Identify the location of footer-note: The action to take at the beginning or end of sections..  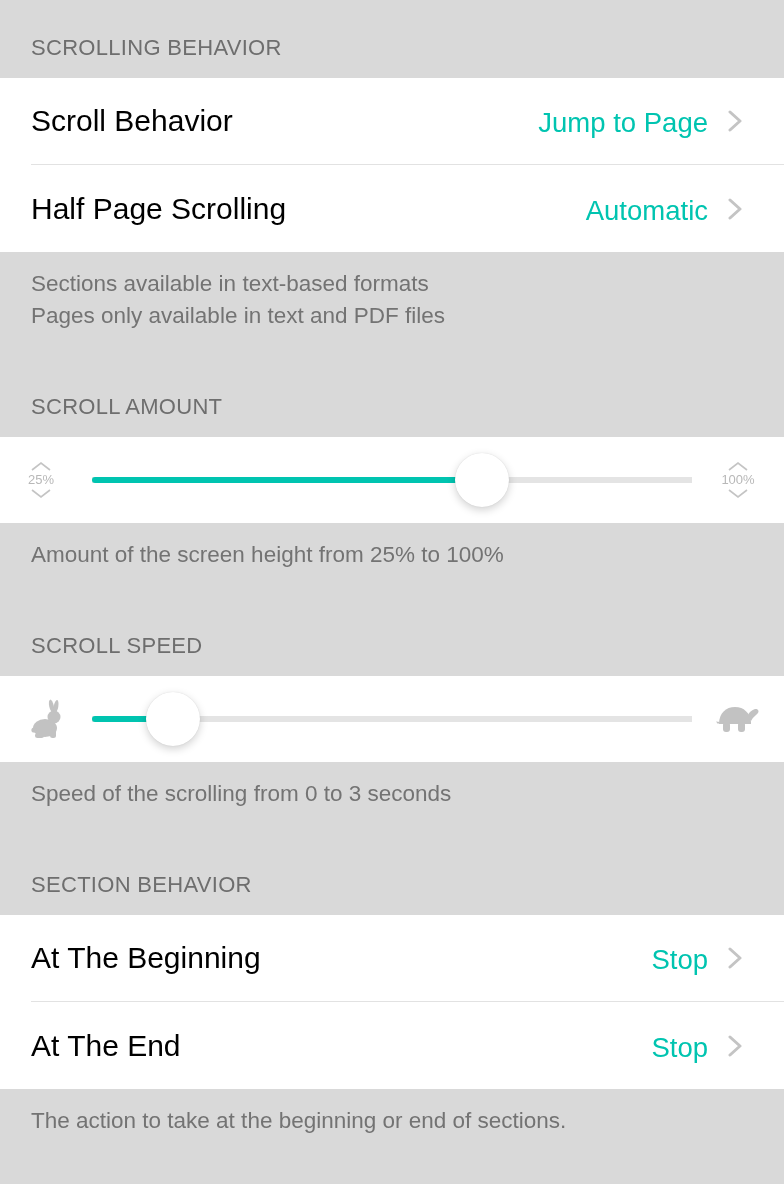
(299, 1121).